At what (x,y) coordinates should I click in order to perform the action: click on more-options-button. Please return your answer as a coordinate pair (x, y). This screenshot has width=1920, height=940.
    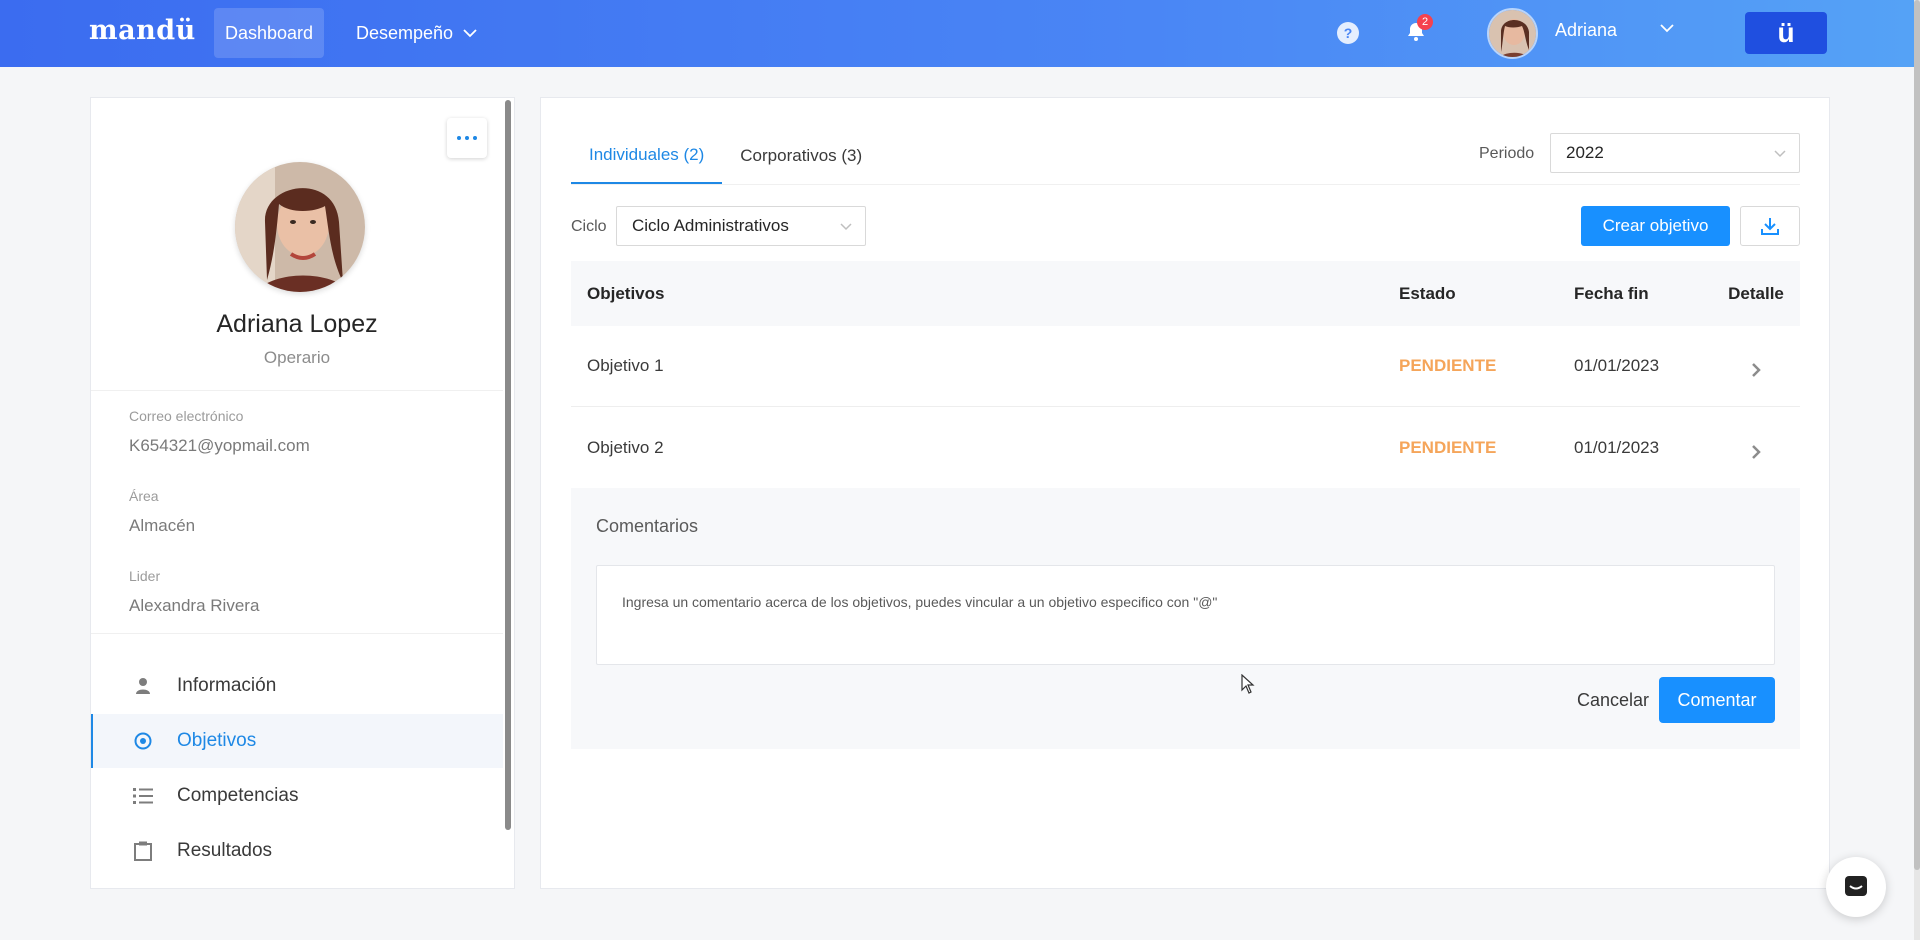
    Looking at the image, I should click on (467, 138).